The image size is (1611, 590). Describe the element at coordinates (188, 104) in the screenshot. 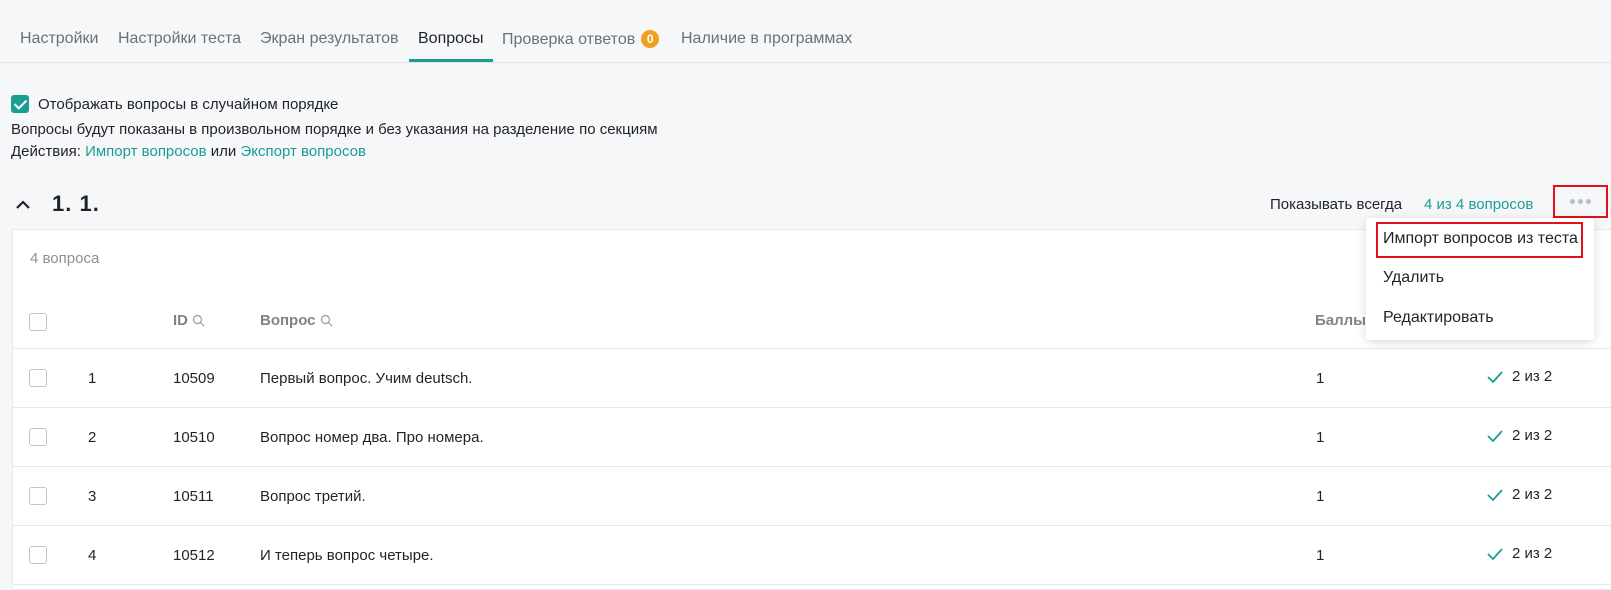

I see `random-order-label: Отображать вопросы в случайном порядке` at that location.